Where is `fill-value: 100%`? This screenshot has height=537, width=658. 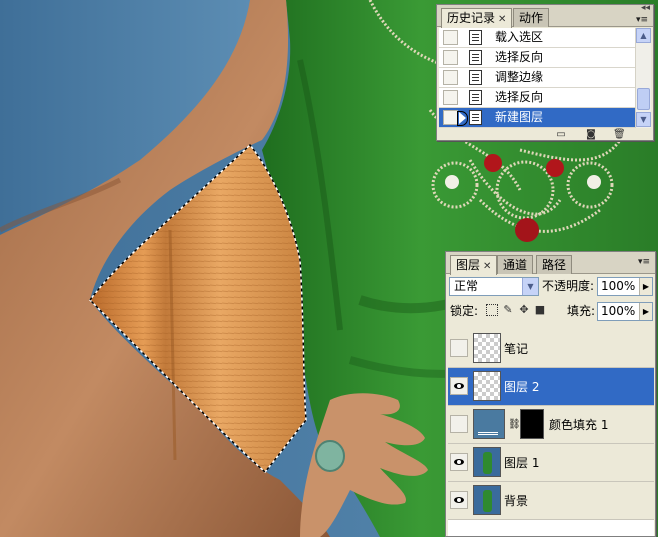
fill-value: 100% is located at coordinates (618, 311).